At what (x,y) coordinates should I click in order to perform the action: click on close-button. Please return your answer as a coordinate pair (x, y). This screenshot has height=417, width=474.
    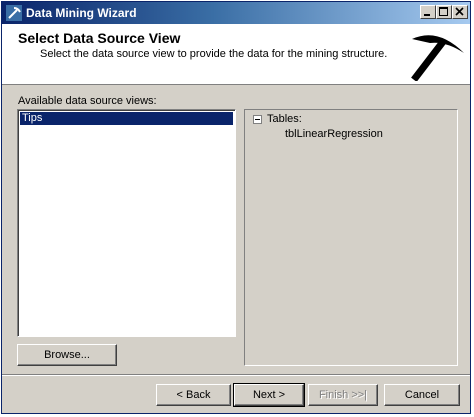
    Looking at the image, I should click on (460, 12).